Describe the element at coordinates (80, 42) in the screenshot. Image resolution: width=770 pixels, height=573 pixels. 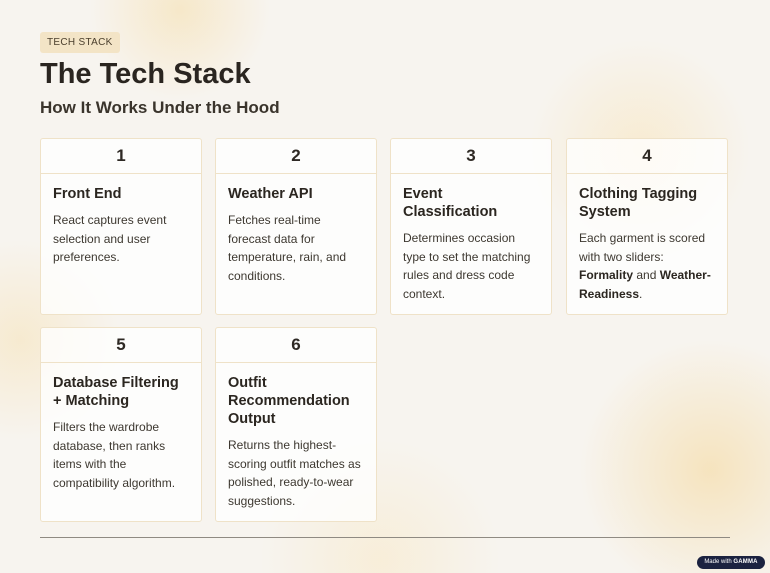
I see `section-tag: TECH STACK` at that location.